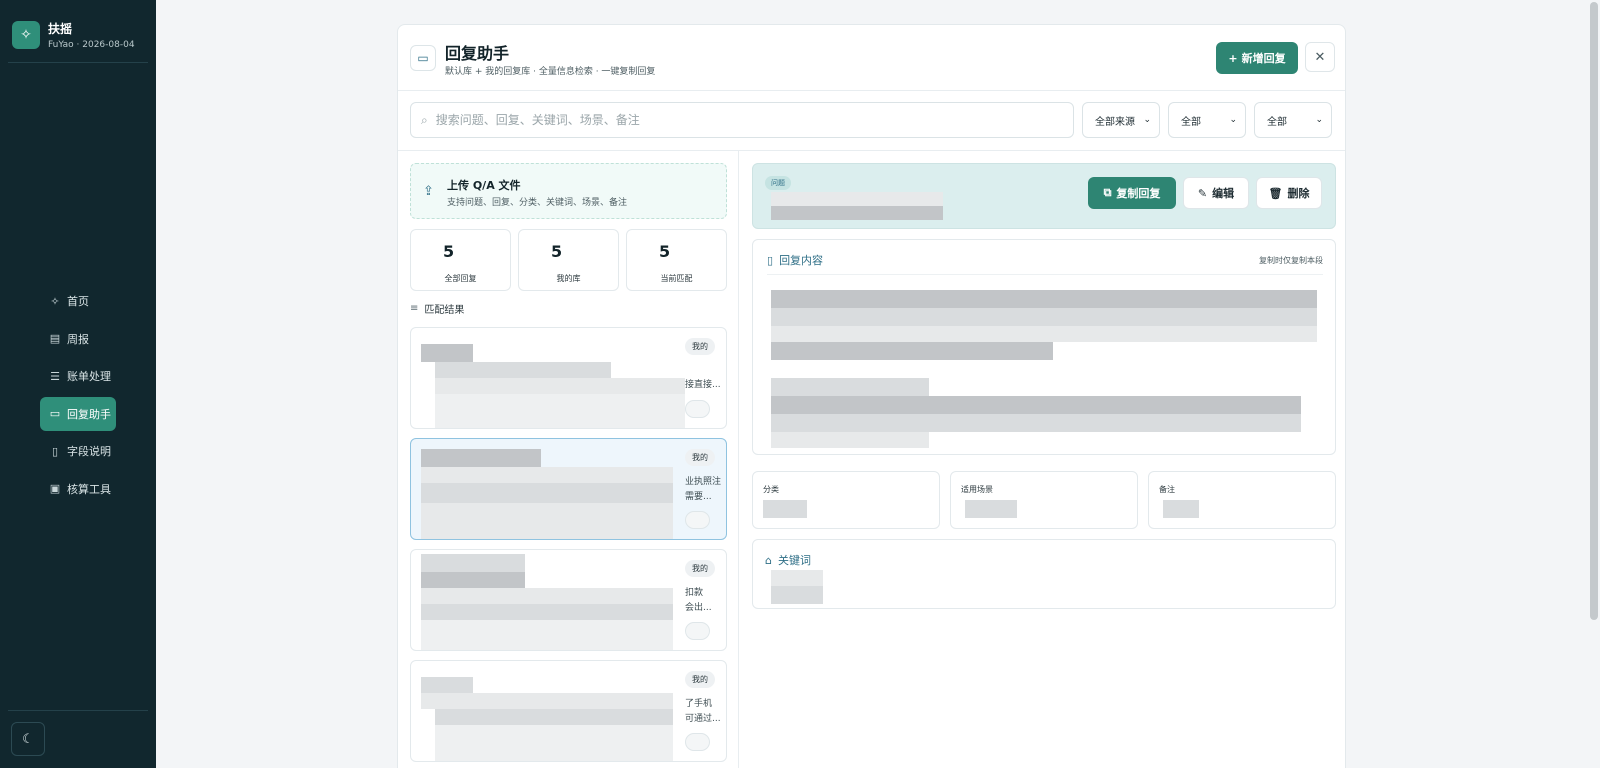 The height and width of the screenshot is (768, 1600). I want to click on sidebar-item-reply-assistant: ▭ 回复助手, so click(78, 413).